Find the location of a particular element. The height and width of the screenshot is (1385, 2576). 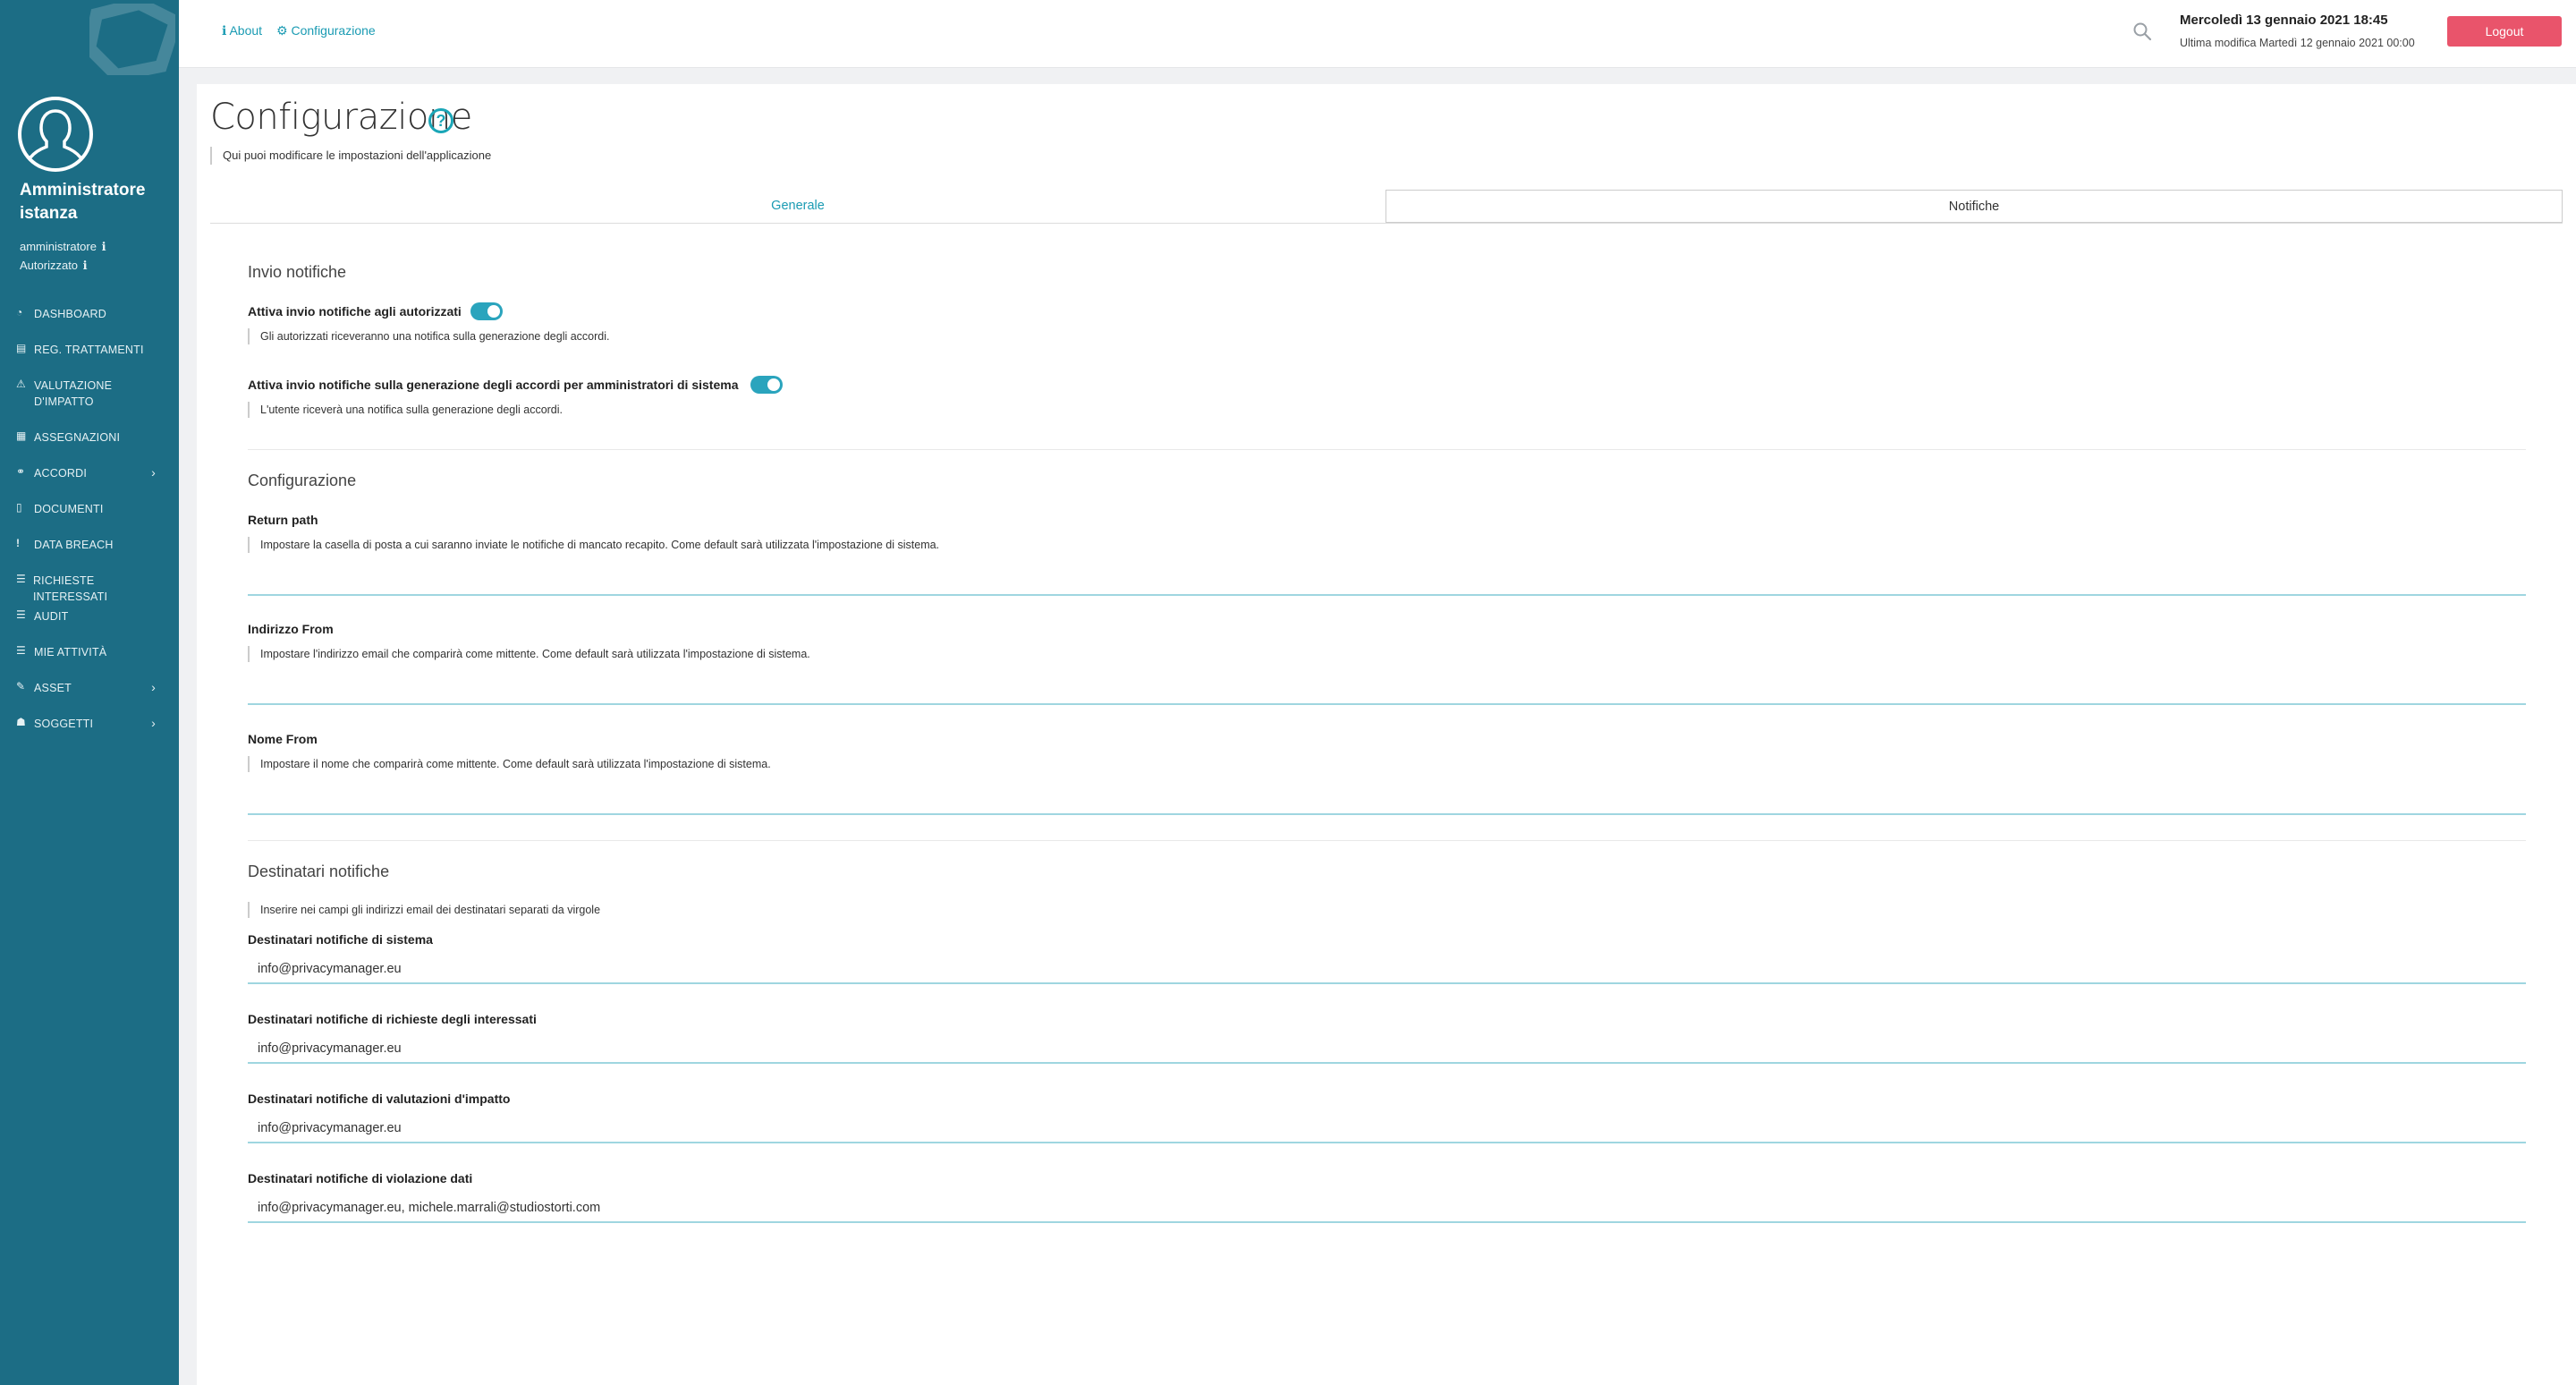

book-icon: ▤ is located at coordinates (21, 348).